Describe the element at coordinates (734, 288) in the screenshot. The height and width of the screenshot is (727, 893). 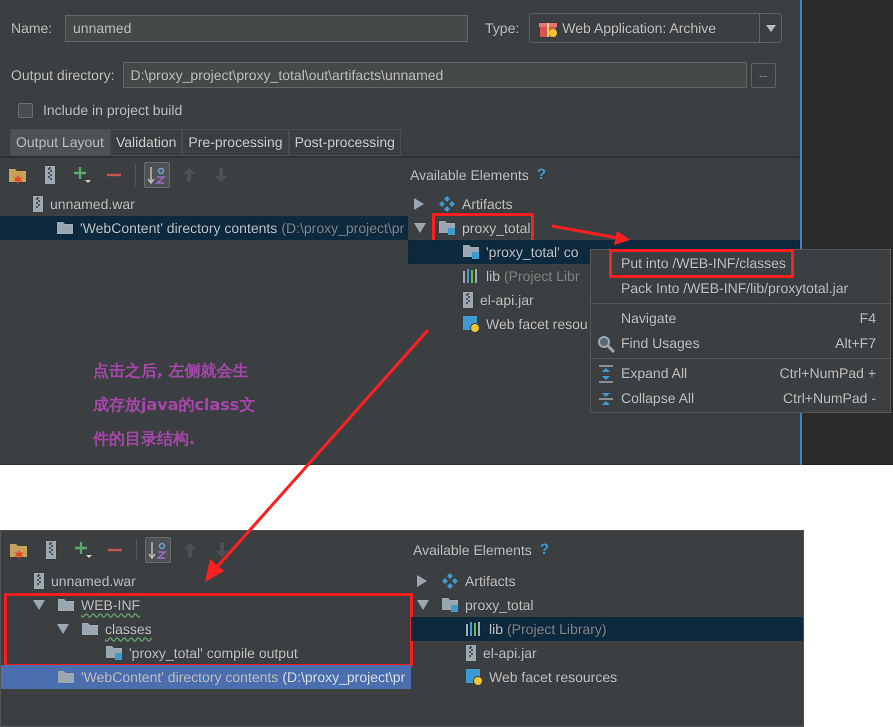
I see `menu-item-label: Pack Into /WEB-INF/lib/proxytotal.jar` at that location.